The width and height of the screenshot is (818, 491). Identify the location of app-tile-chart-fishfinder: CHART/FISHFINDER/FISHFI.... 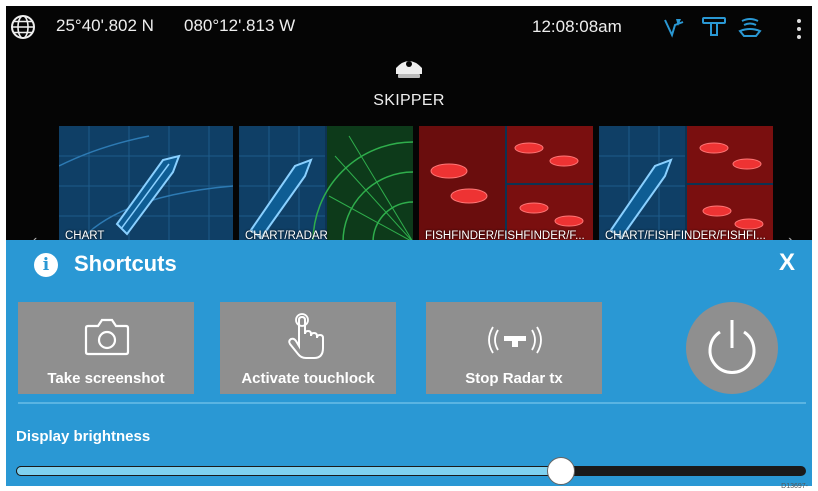
(686, 184).